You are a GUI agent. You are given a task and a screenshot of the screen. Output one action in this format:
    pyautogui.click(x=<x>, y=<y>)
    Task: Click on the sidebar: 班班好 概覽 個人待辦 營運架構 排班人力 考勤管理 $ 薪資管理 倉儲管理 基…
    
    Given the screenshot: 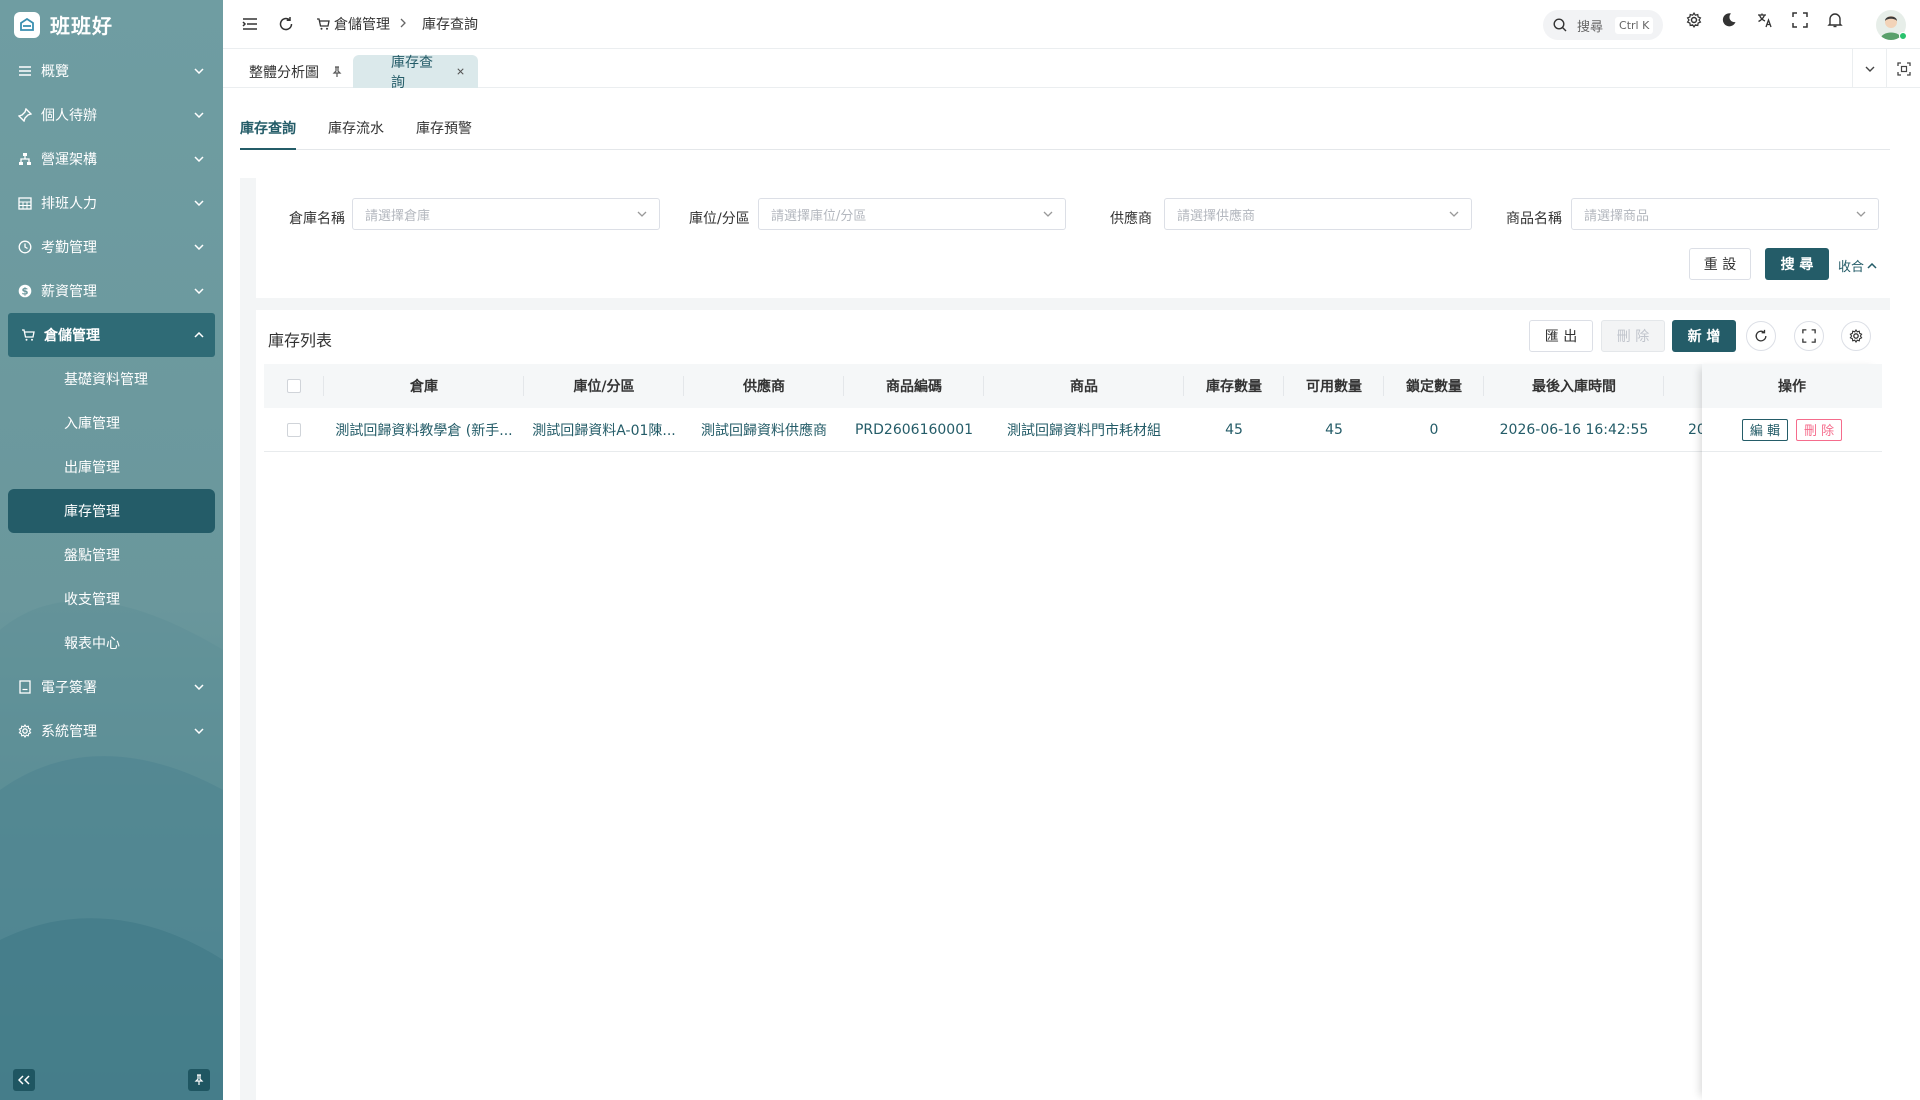 What is the action you would take?
    pyautogui.click(x=111, y=550)
    